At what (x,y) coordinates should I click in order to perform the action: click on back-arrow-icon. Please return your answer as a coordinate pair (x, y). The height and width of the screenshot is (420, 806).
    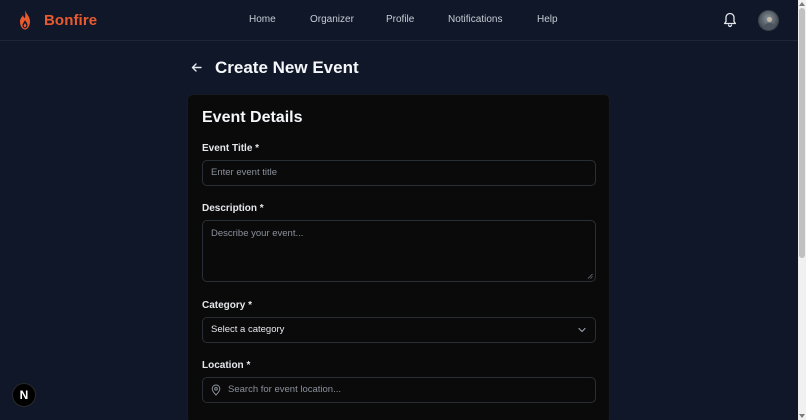
    Looking at the image, I should click on (196, 67).